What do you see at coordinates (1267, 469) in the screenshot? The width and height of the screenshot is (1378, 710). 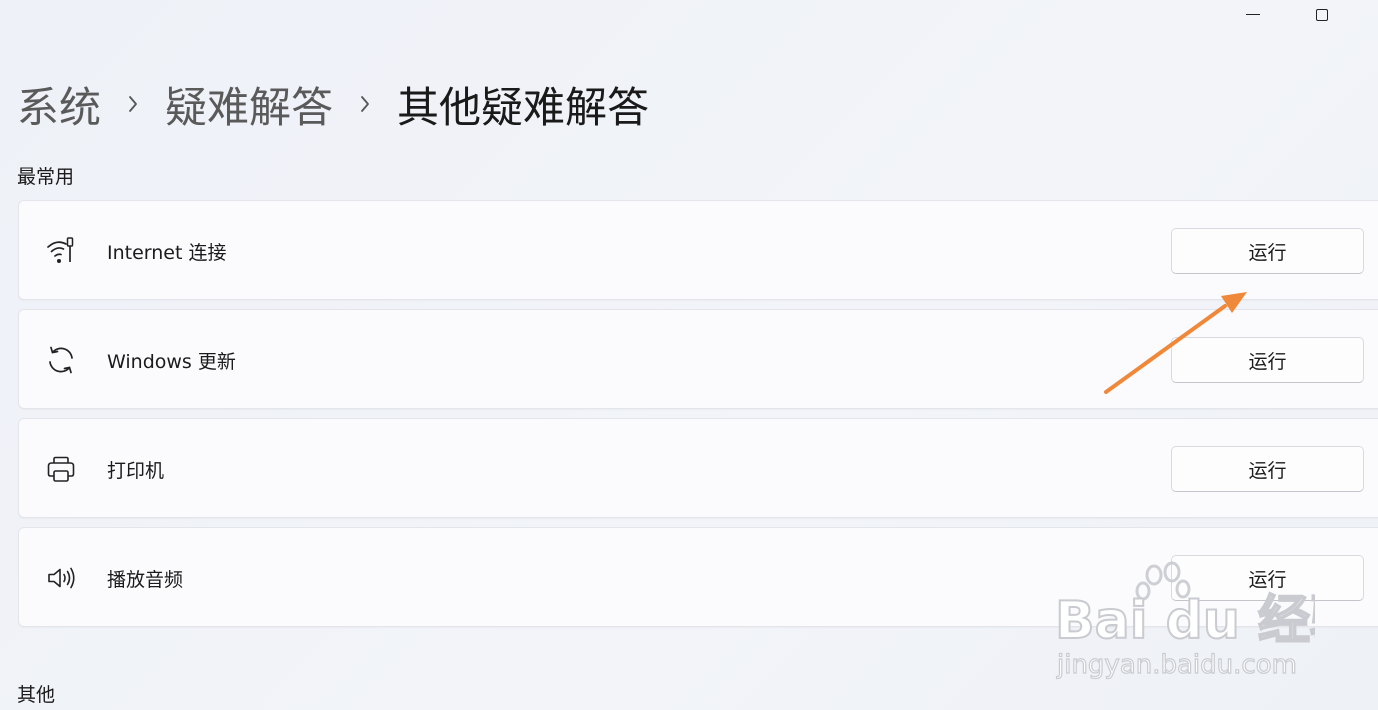 I see `run-button-printer: 运行` at bounding box center [1267, 469].